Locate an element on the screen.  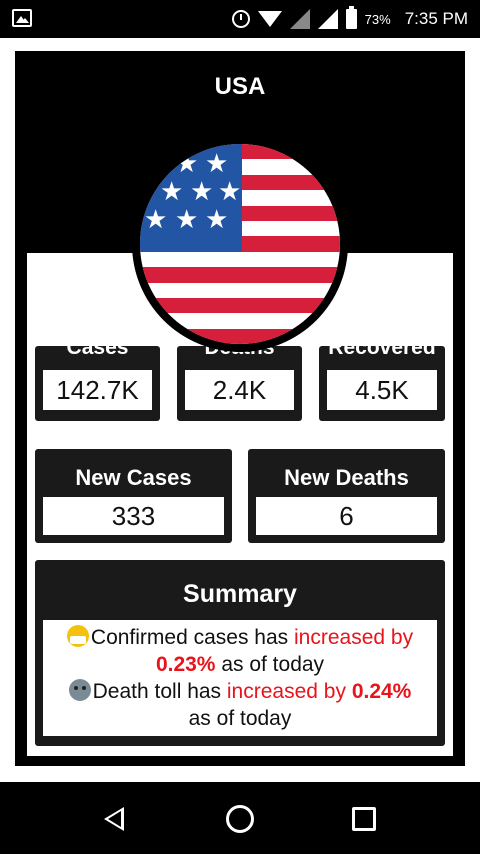
stat-label: New Cases is located at coordinates (133, 477).